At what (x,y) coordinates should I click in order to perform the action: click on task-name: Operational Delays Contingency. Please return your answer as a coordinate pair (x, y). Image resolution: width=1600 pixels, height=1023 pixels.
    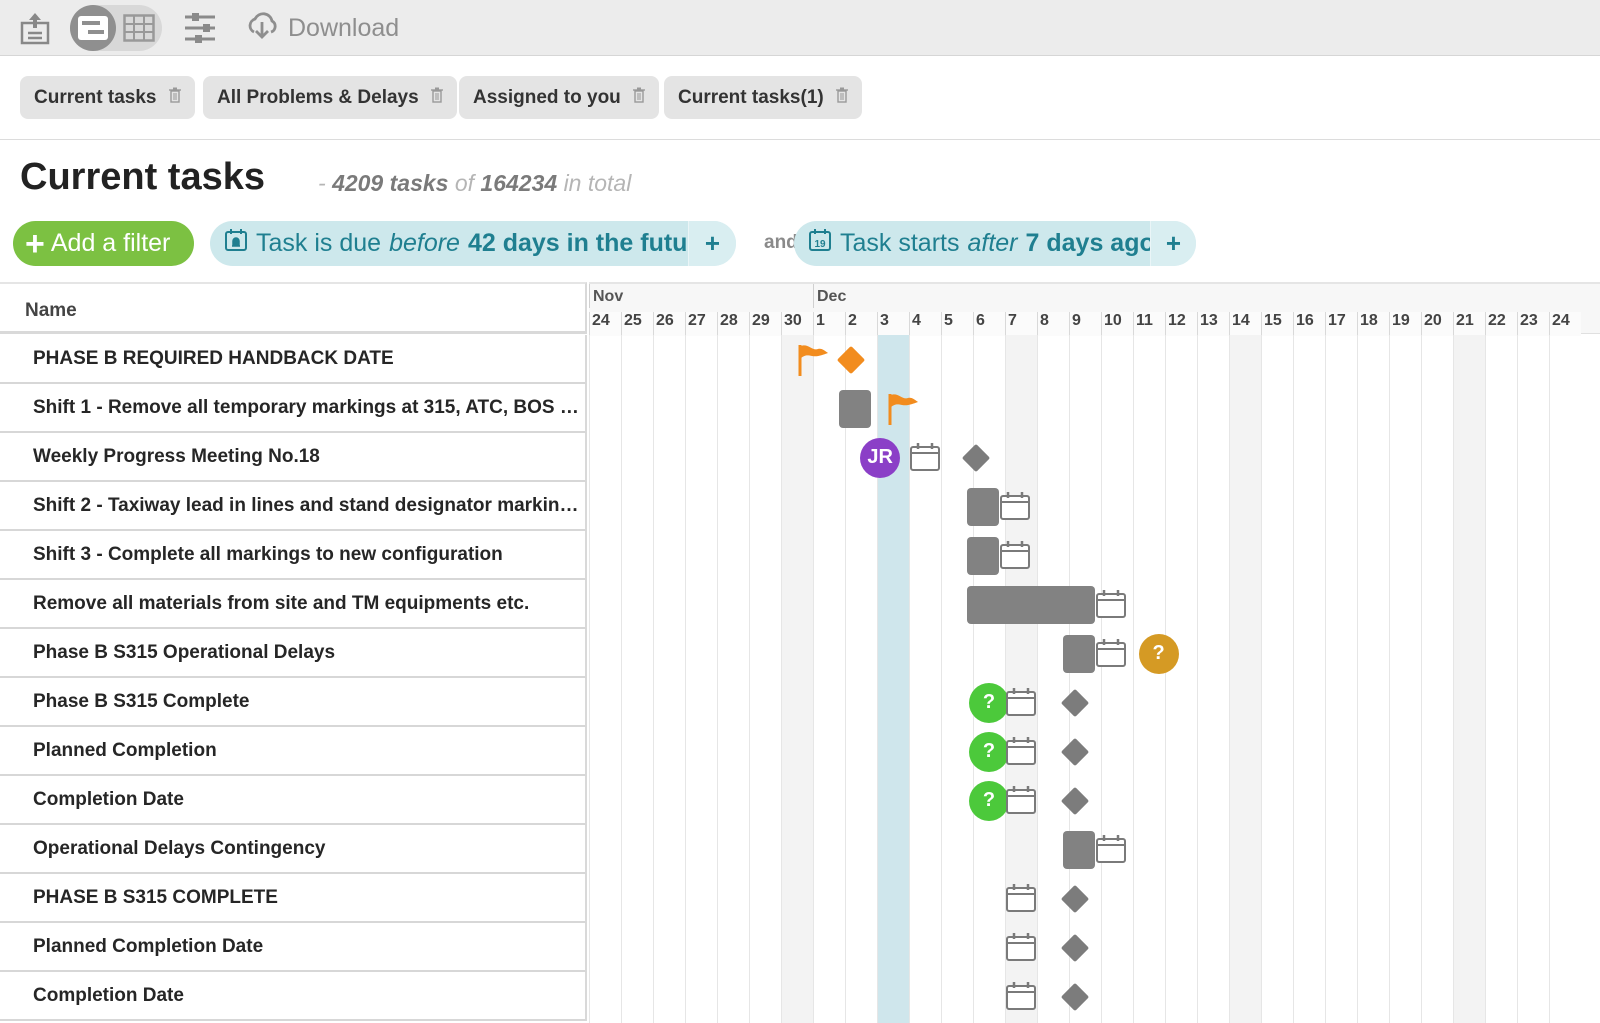
    Looking at the image, I should click on (179, 848).